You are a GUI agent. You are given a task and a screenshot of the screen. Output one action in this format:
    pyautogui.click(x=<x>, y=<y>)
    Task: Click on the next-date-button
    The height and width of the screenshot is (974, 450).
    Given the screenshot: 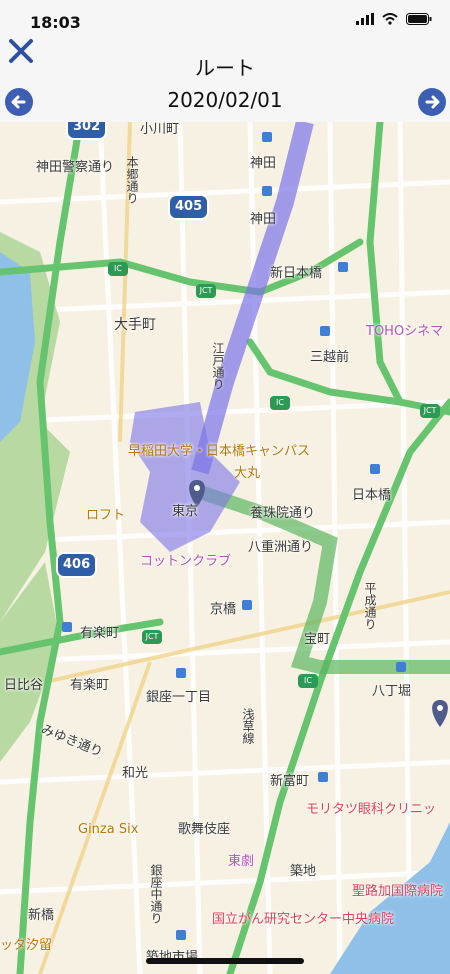 What is the action you would take?
    pyautogui.click(x=432, y=102)
    